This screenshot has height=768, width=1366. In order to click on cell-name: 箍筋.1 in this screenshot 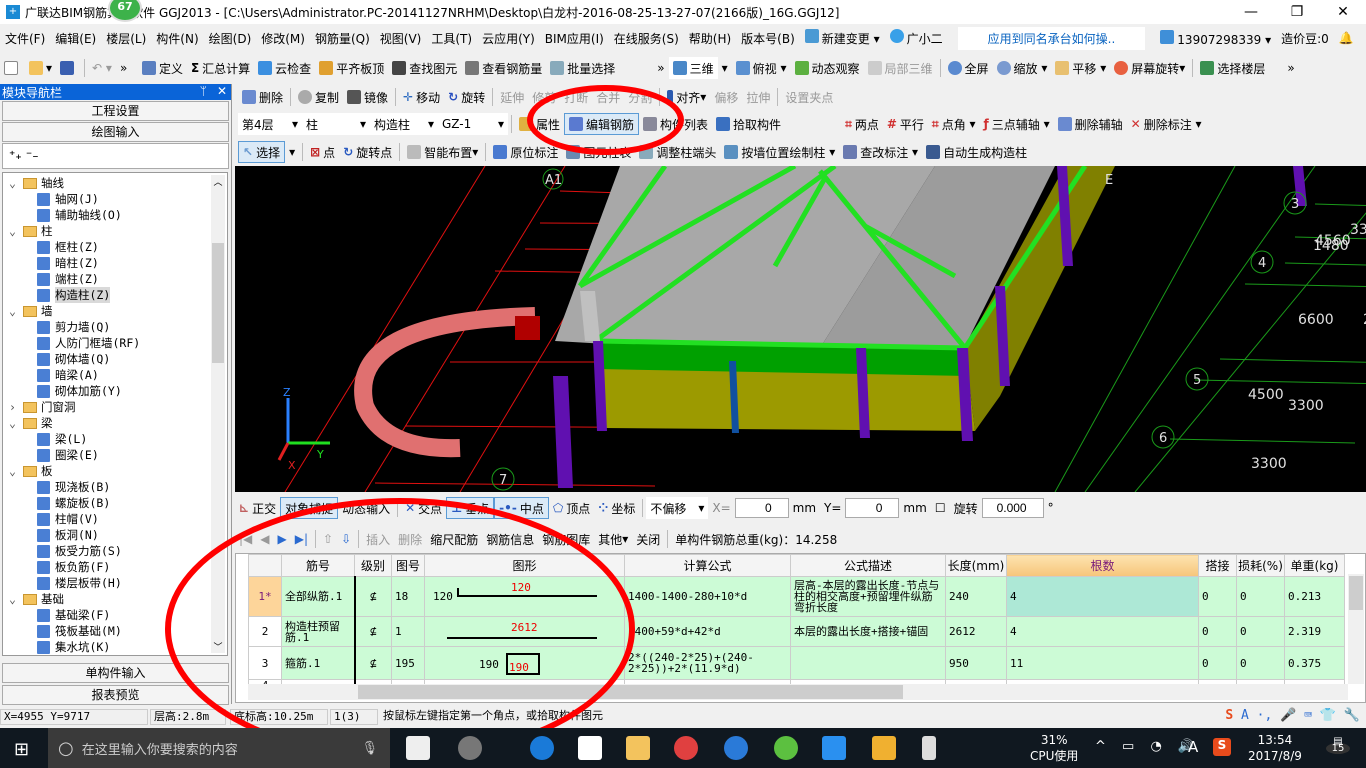, I will do `click(318, 663)`.